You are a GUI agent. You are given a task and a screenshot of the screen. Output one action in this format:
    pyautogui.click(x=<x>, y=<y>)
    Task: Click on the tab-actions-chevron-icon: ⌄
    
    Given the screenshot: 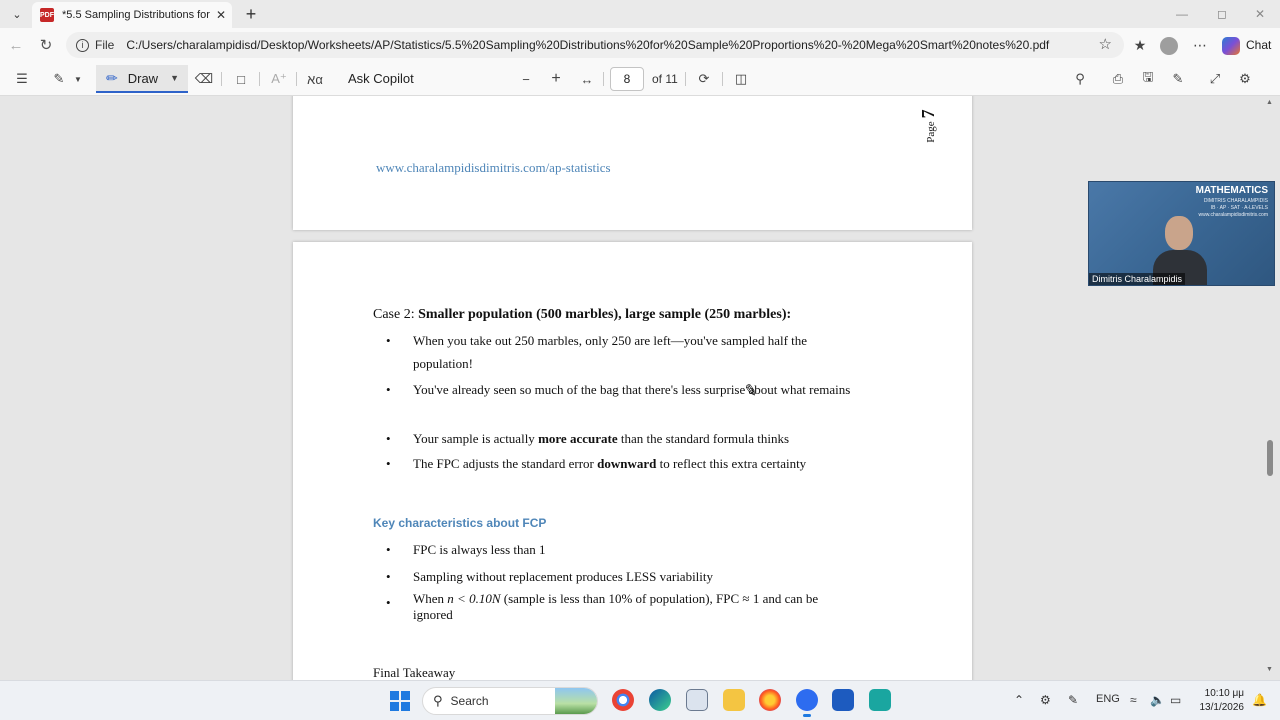 What is the action you would take?
    pyautogui.click(x=17, y=14)
    